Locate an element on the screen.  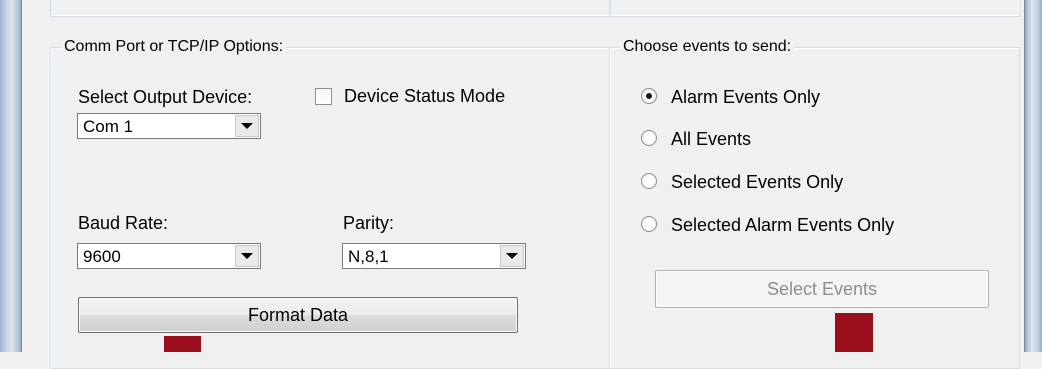
radio-selected-events-only is located at coordinates (649, 181).